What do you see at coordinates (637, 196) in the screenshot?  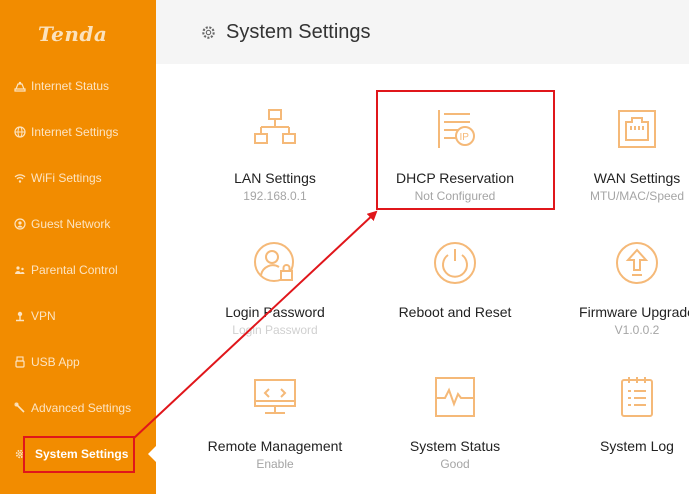 I see `tile-subtext: MTU/MAC/Speed` at bounding box center [637, 196].